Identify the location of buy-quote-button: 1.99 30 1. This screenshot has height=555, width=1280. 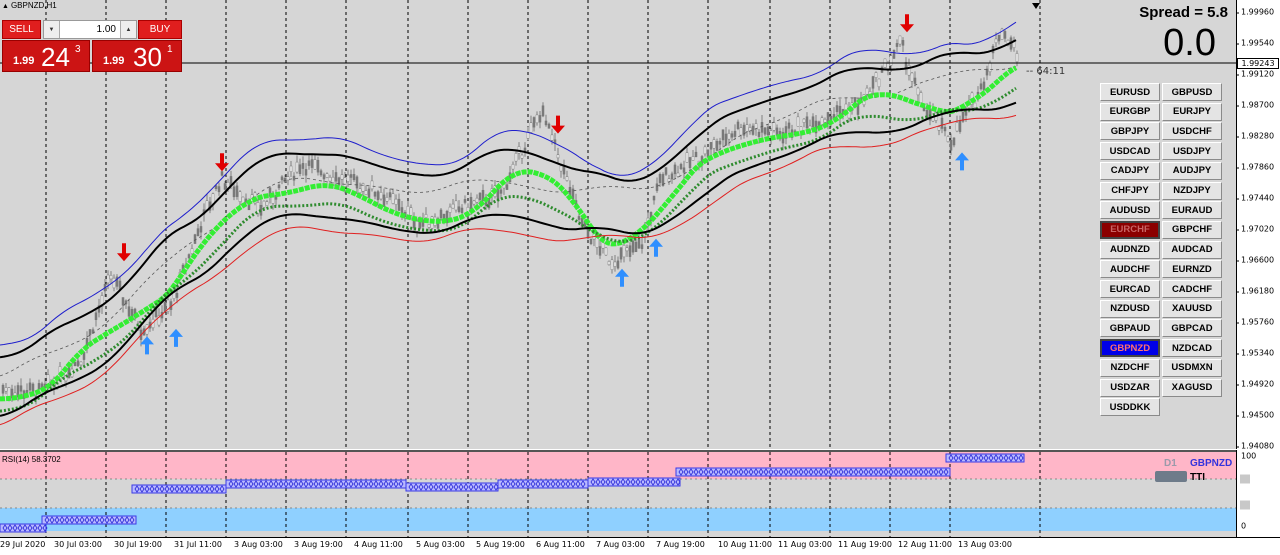
(137, 56).